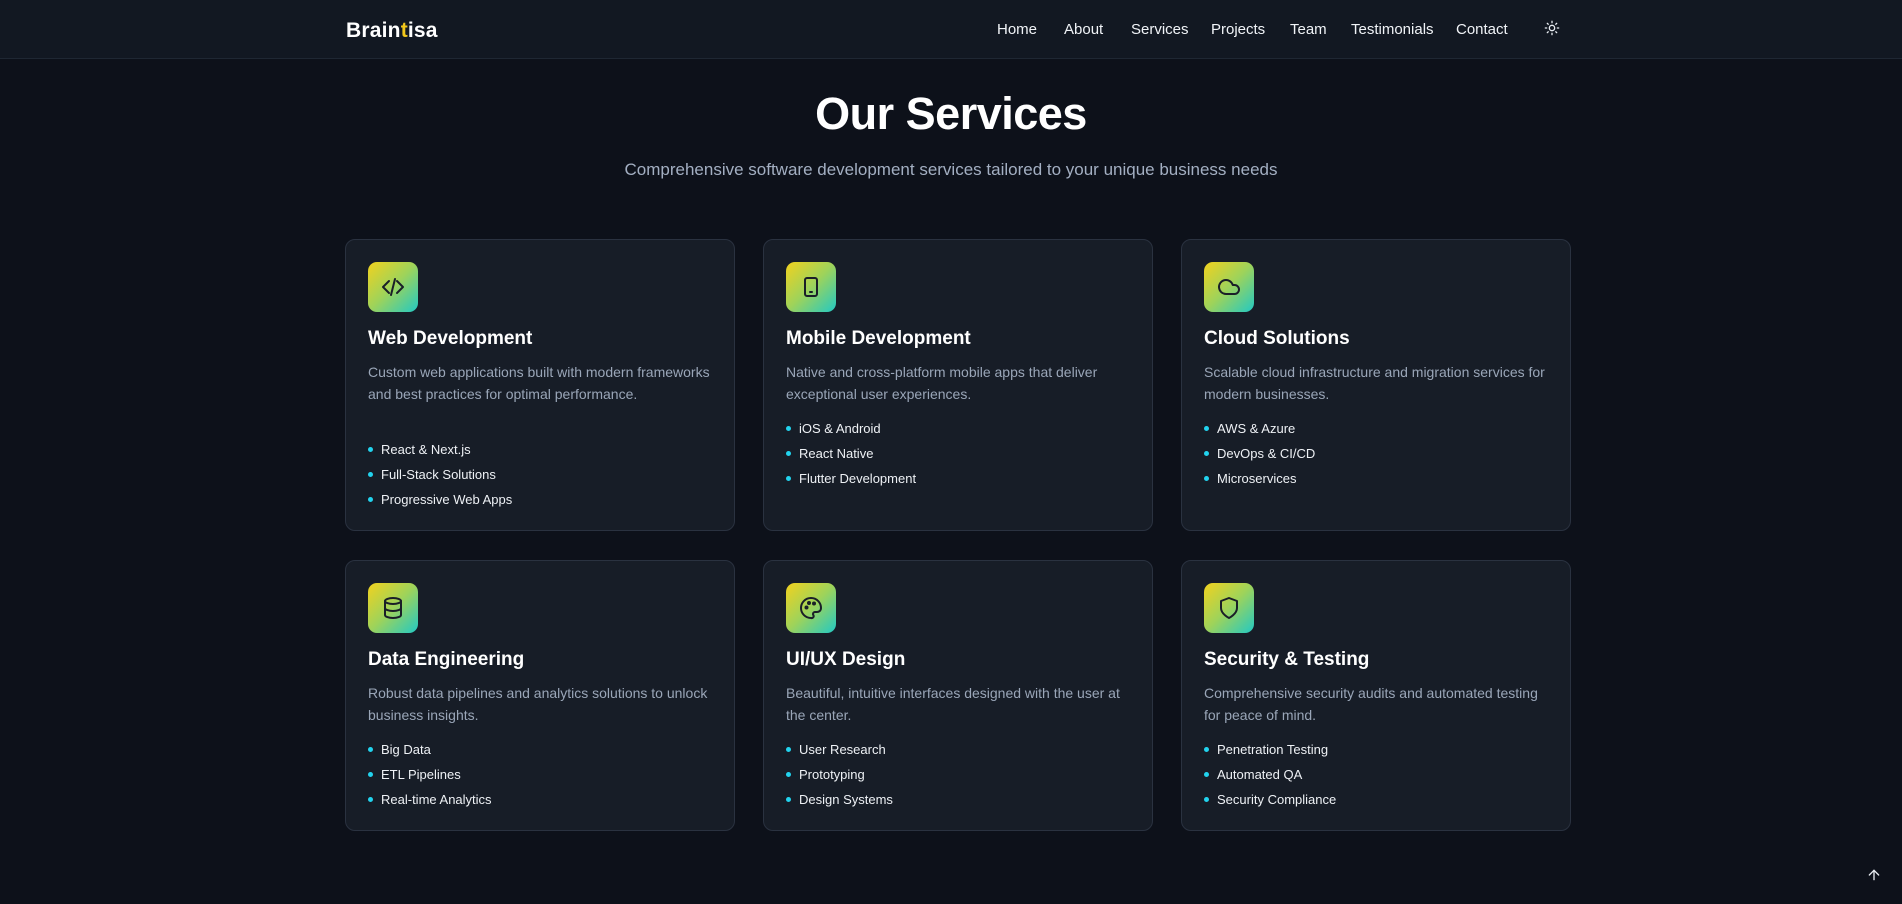  I want to click on feature-label: iOS & Android, so click(840, 428).